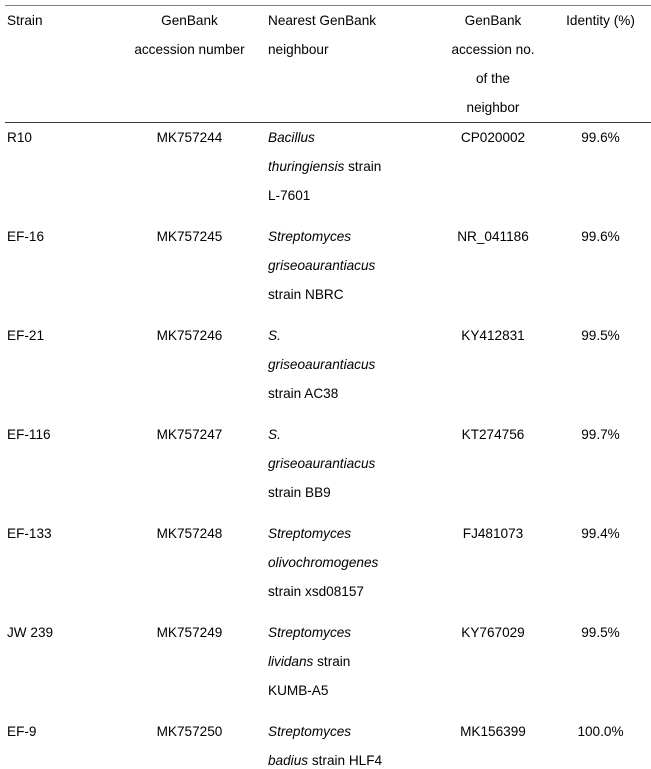 The image size is (651, 769). What do you see at coordinates (288, 760) in the screenshot?
I see `neighbour-taxon: badius` at bounding box center [288, 760].